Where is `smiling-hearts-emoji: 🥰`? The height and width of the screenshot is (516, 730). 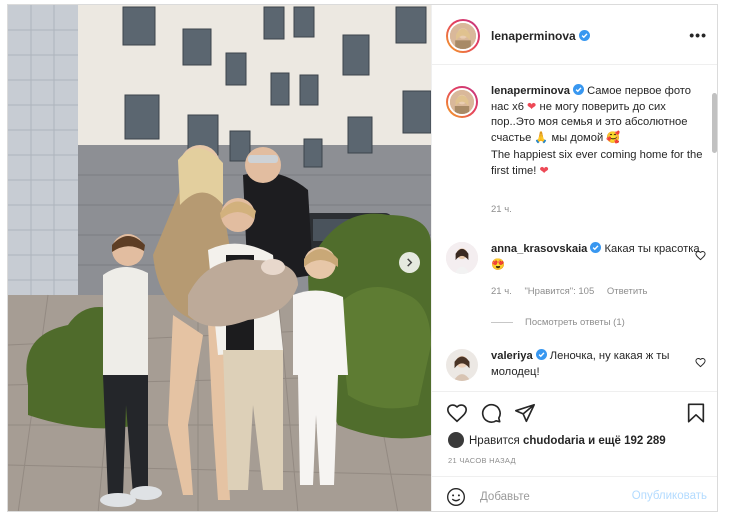 smiling-hearts-emoji: 🥰 is located at coordinates (613, 137).